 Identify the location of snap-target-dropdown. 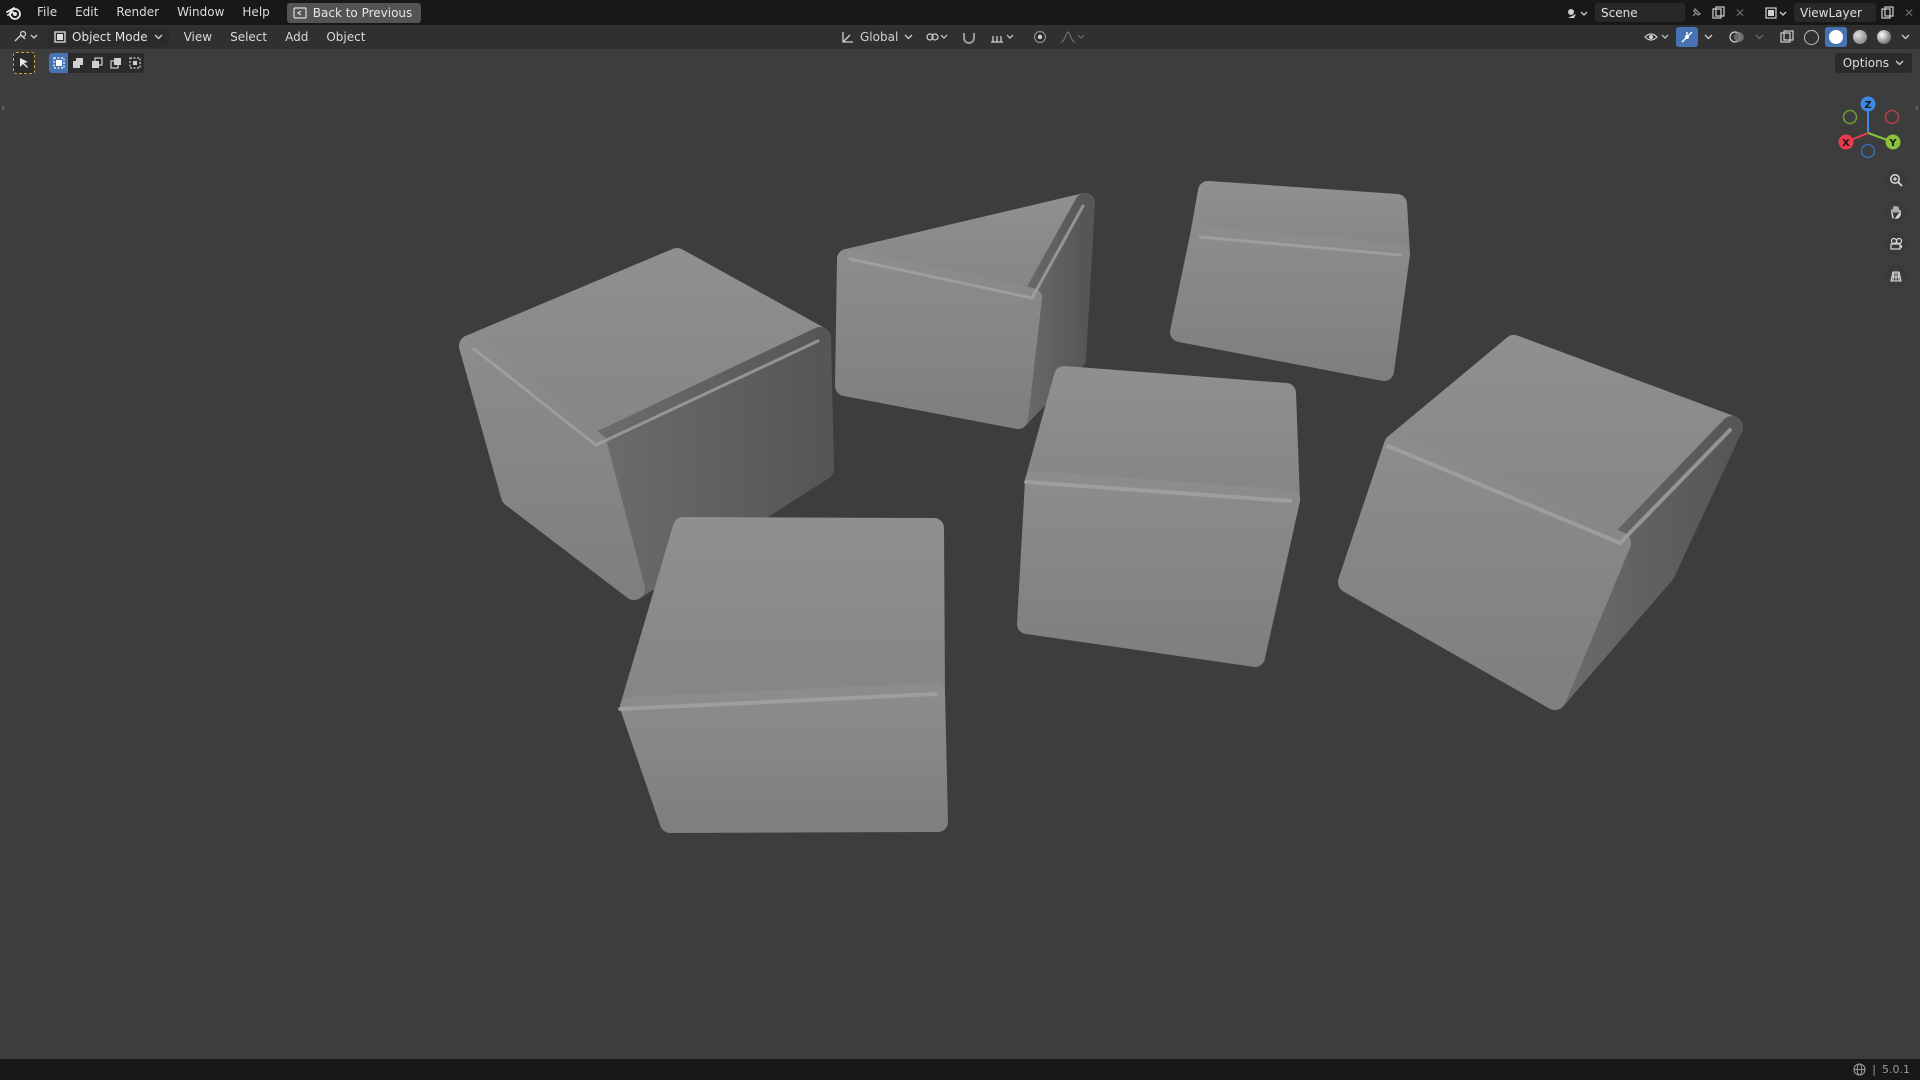
(1002, 37).